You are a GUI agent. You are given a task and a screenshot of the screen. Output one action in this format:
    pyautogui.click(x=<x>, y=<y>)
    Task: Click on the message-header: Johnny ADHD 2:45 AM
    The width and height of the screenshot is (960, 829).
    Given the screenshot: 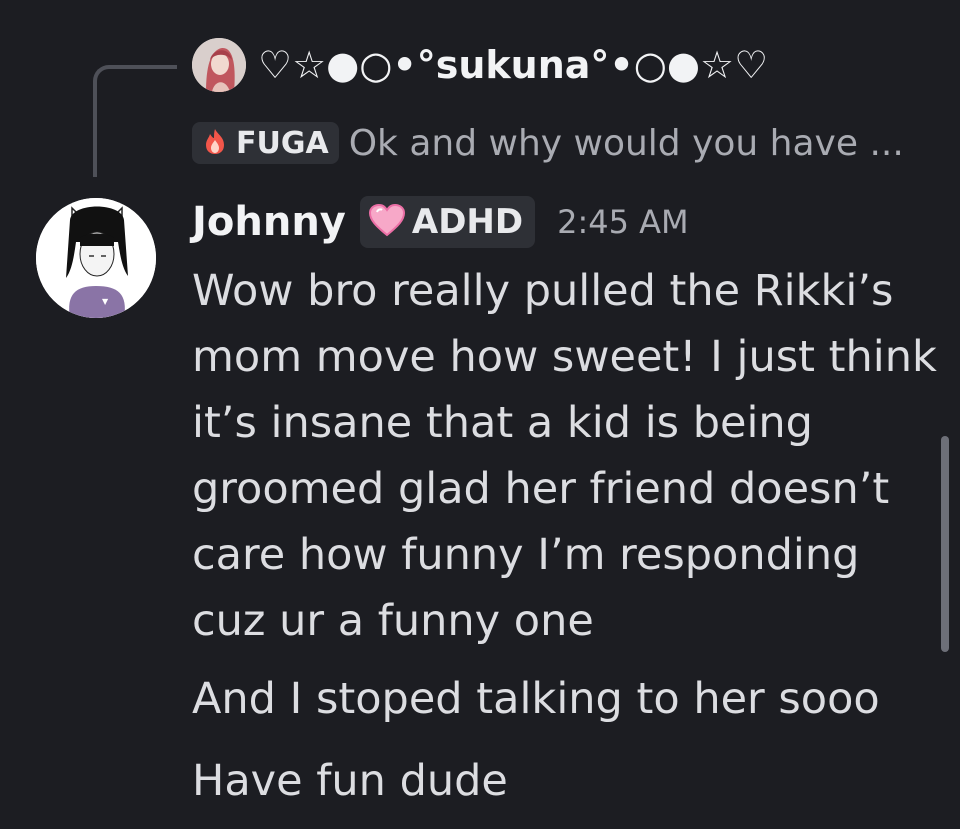 What is the action you would take?
    pyautogui.click(x=440, y=222)
    